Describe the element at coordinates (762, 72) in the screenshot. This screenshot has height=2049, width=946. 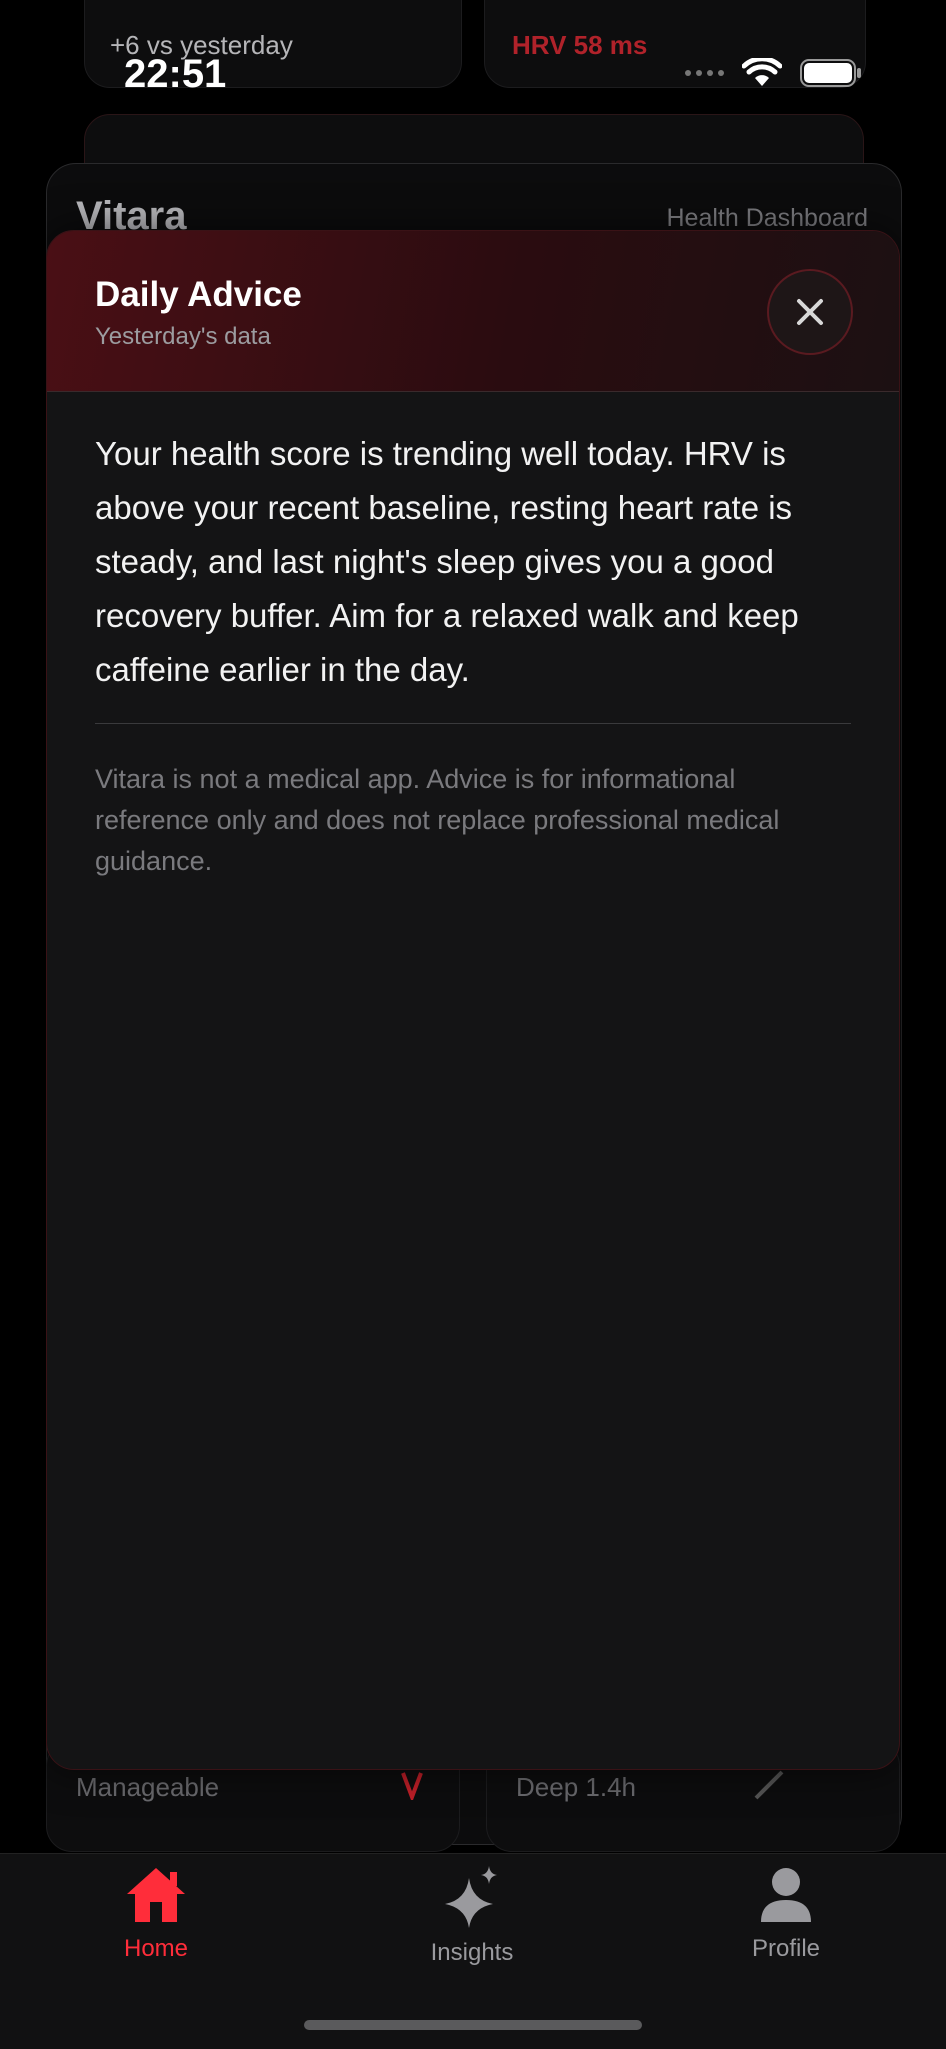
I see `wifi-icon` at that location.